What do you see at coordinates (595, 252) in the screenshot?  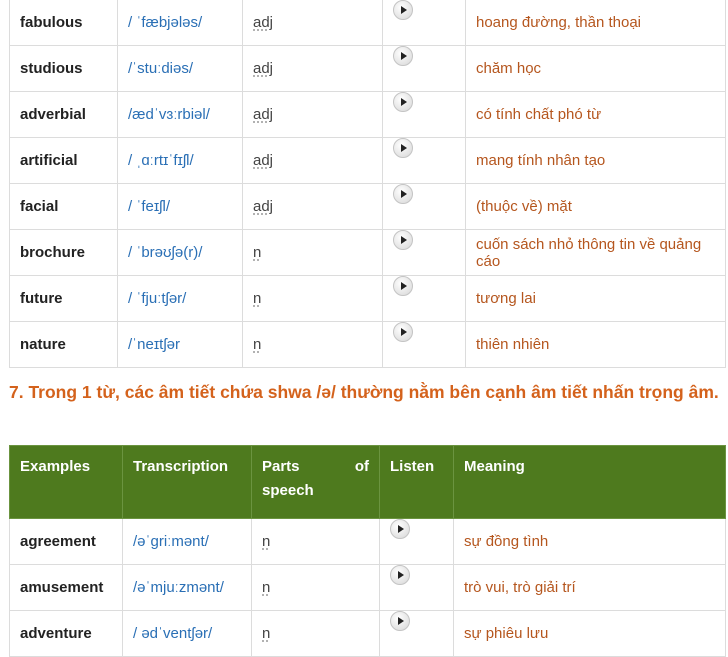 I see `meaning: cuốn sách nhỏ thông tin về quảng cáo` at bounding box center [595, 252].